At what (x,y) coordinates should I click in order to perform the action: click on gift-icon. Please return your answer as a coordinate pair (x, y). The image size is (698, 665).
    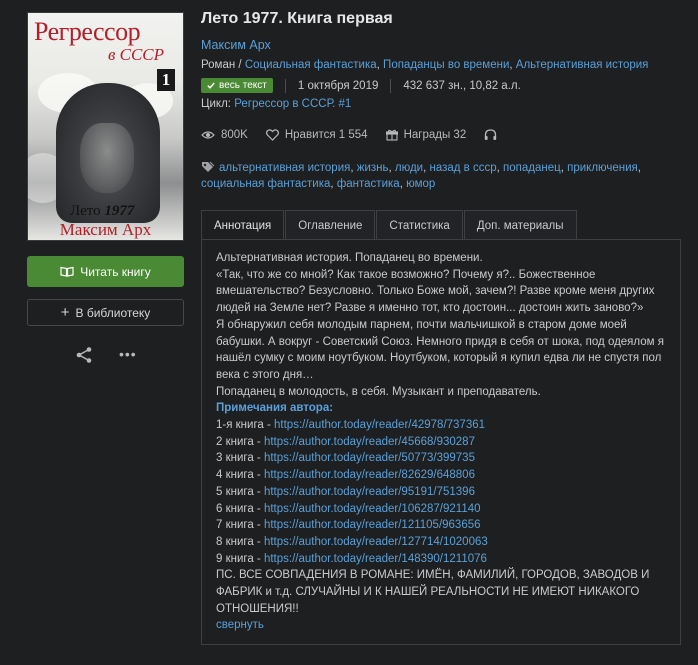
    Looking at the image, I should click on (391, 135).